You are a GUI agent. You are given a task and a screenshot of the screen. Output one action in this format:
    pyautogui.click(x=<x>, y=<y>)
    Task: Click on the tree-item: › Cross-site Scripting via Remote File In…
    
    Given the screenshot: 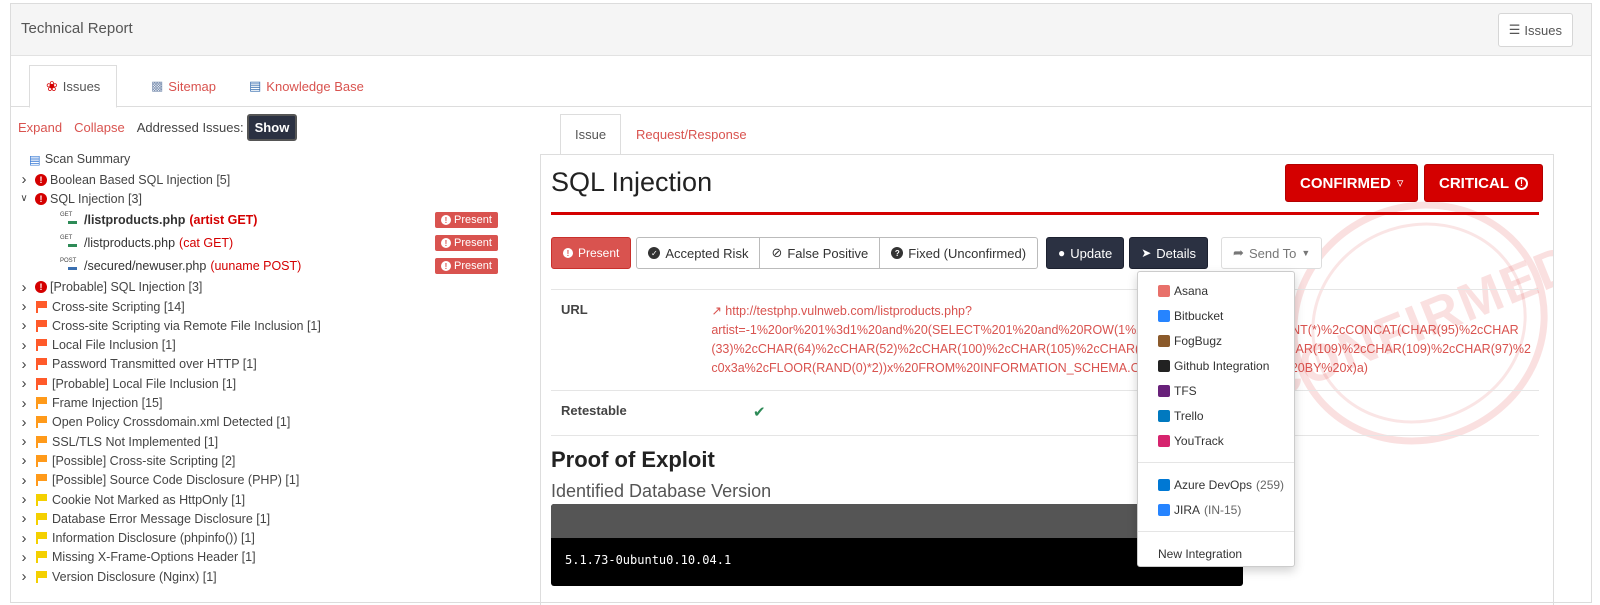 What is the action you would take?
    pyautogui.click(x=268, y=325)
    